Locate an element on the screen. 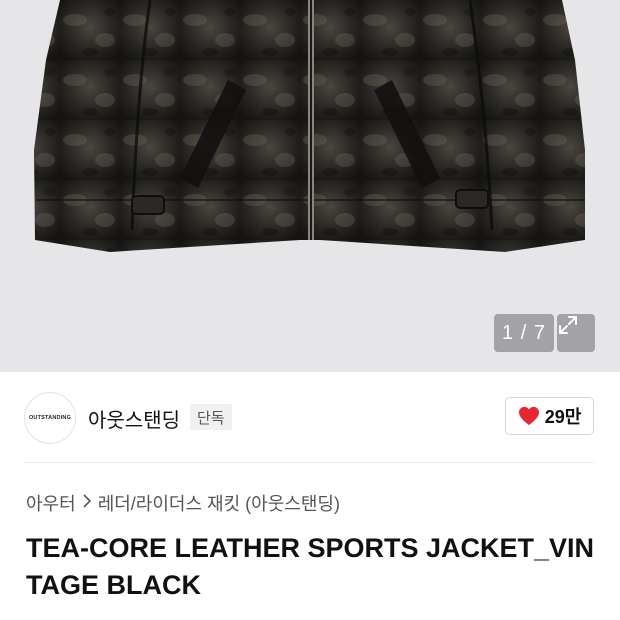 This screenshot has height=620, width=620. like-count: 29만 is located at coordinates (563, 417).